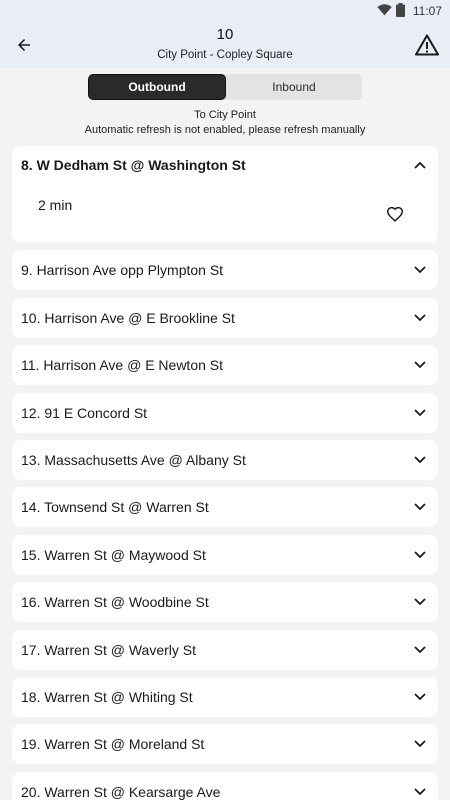 Image resolution: width=450 pixels, height=800 pixels. What do you see at coordinates (121, 791) in the screenshot?
I see `stop-label: 20. Warren St @ Kearsarge Ave` at bounding box center [121, 791].